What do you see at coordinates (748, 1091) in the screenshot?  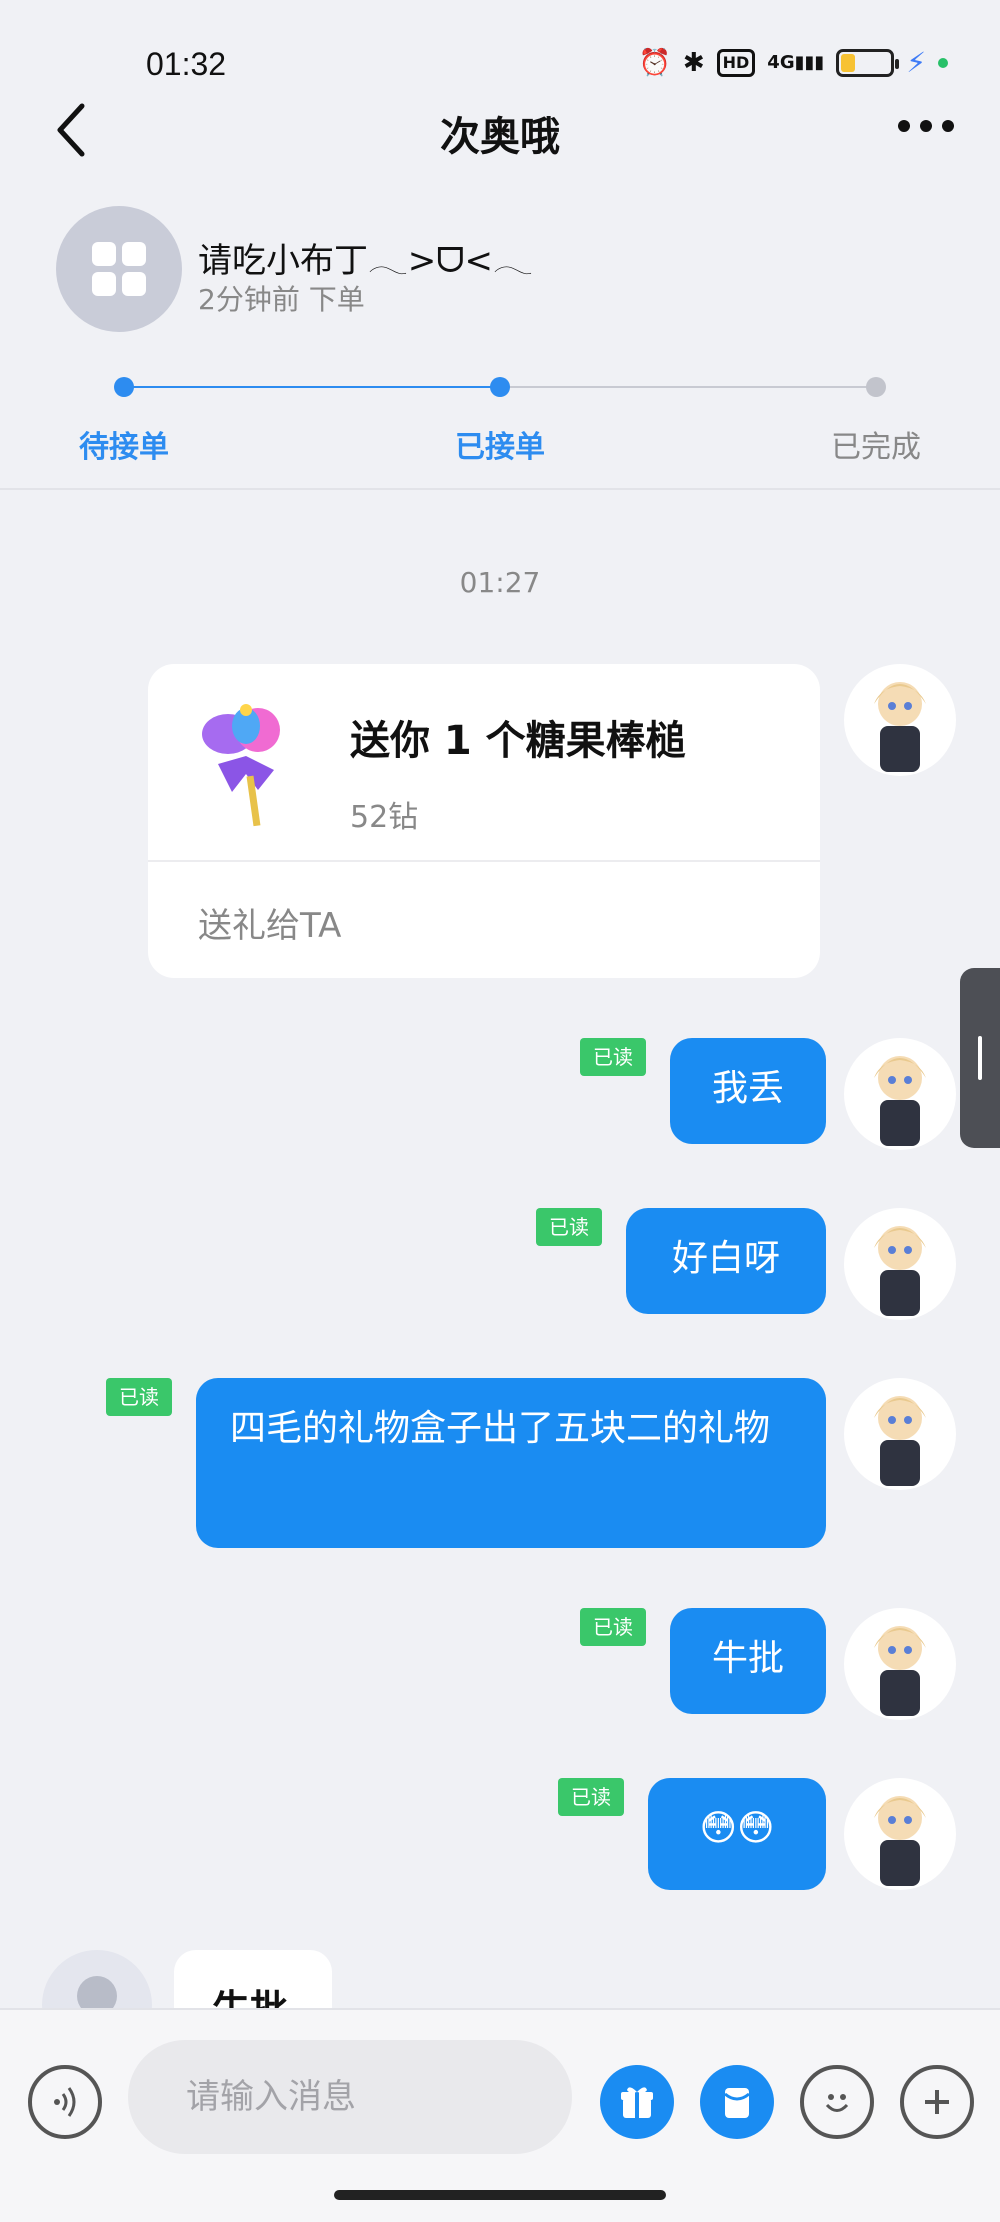 I see `message-bubble: 我丢` at bounding box center [748, 1091].